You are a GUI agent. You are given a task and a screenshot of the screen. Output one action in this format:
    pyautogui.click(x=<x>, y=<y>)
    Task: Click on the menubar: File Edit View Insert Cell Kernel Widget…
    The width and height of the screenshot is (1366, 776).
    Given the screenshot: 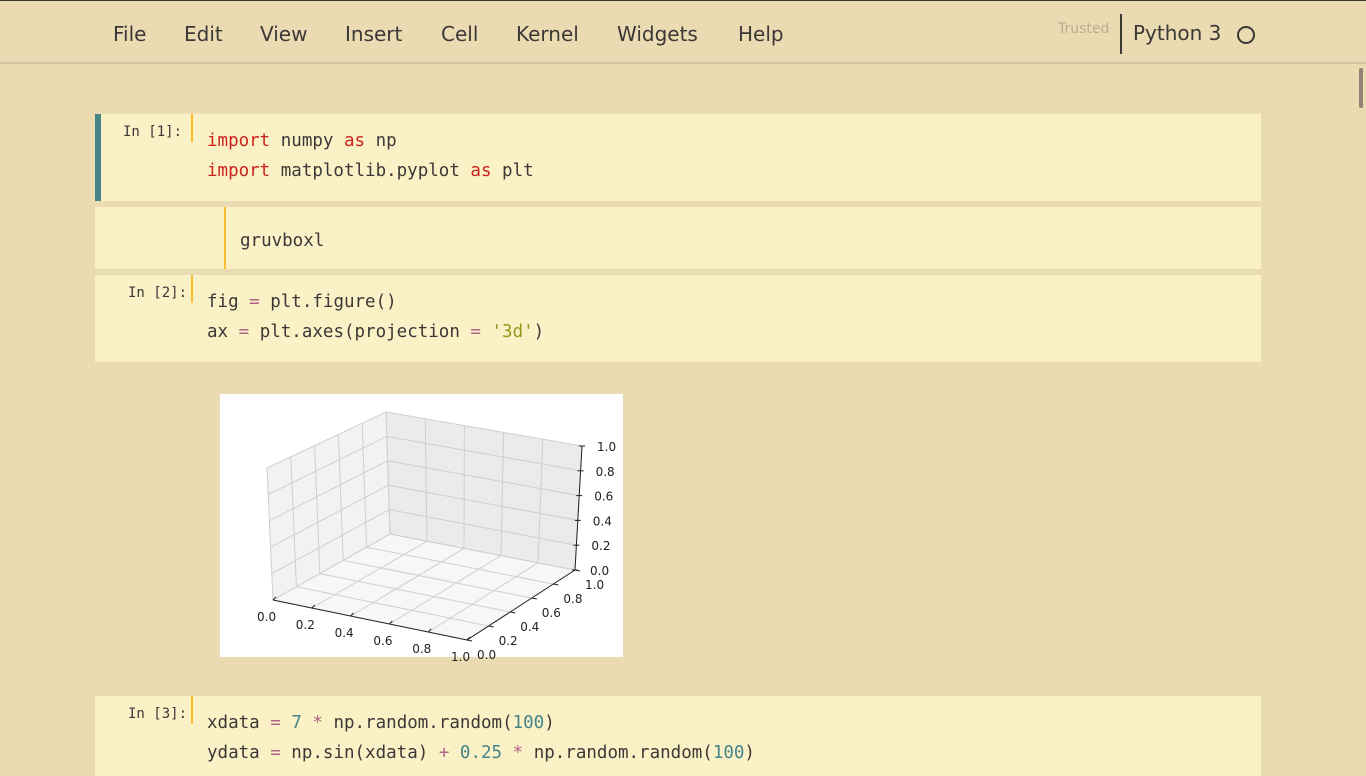 What is the action you would take?
    pyautogui.click(x=683, y=32)
    